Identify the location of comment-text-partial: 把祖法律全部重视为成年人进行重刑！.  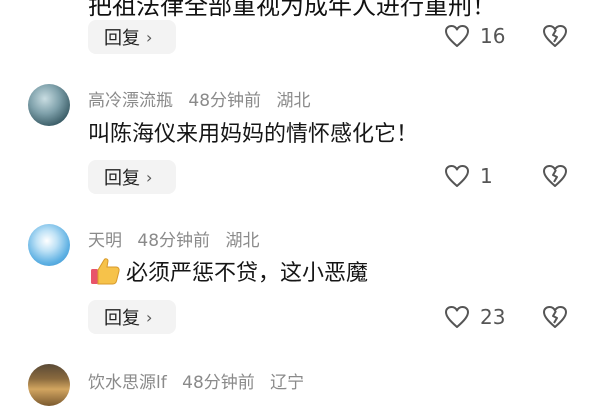
(292, 10).